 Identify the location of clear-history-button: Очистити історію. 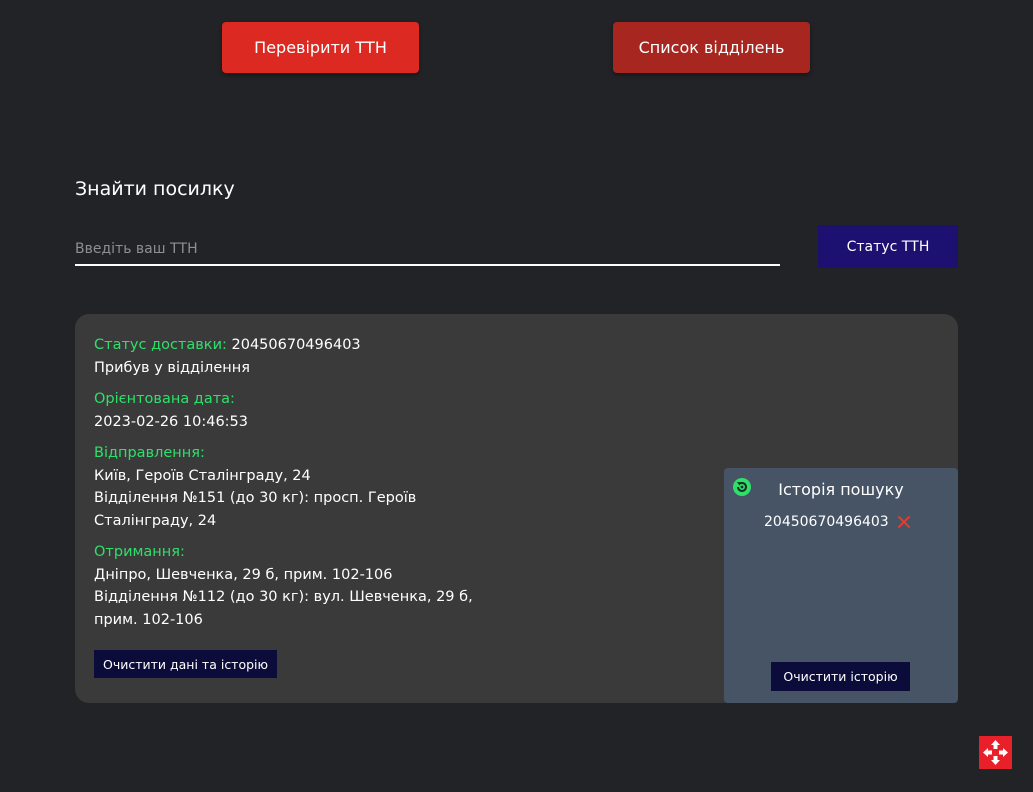
(840, 676).